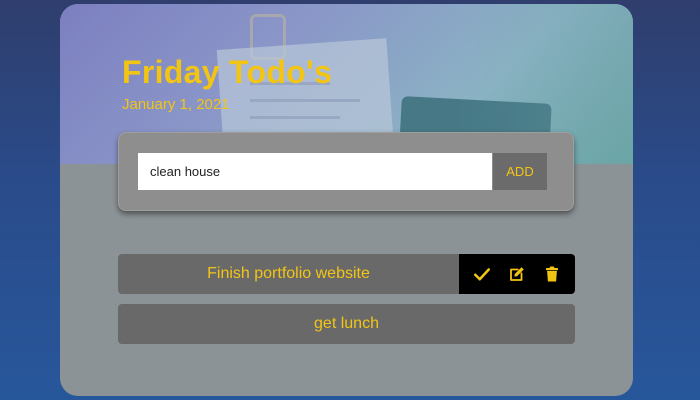  I want to click on todo-item: get lunch, so click(346, 324).